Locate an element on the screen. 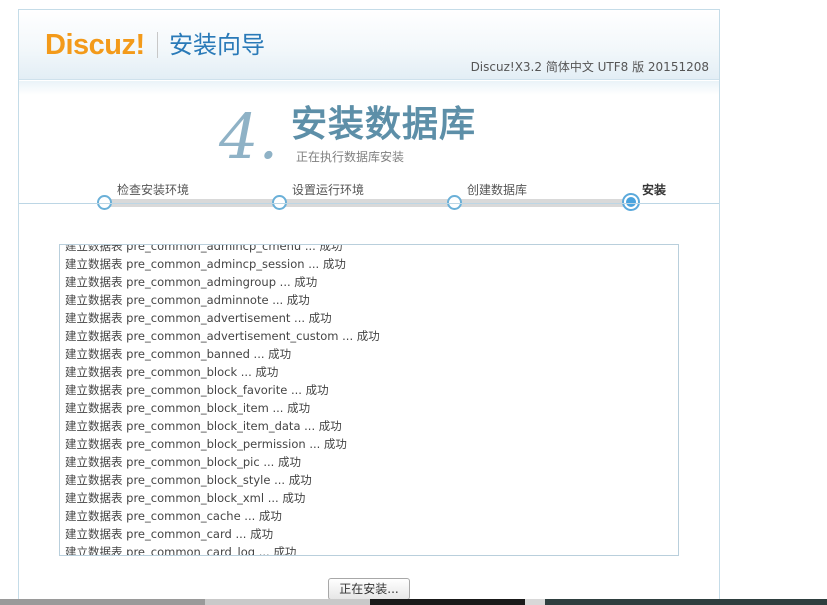 The image size is (827, 605). log-line: 建立数据表 pre_common_admincp_session ... 成功 is located at coordinates (205, 264).